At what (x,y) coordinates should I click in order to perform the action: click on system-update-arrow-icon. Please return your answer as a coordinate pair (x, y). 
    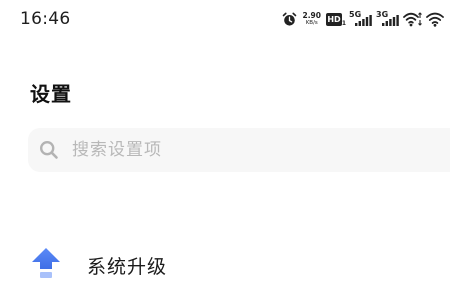
    Looking at the image, I should click on (46, 263).